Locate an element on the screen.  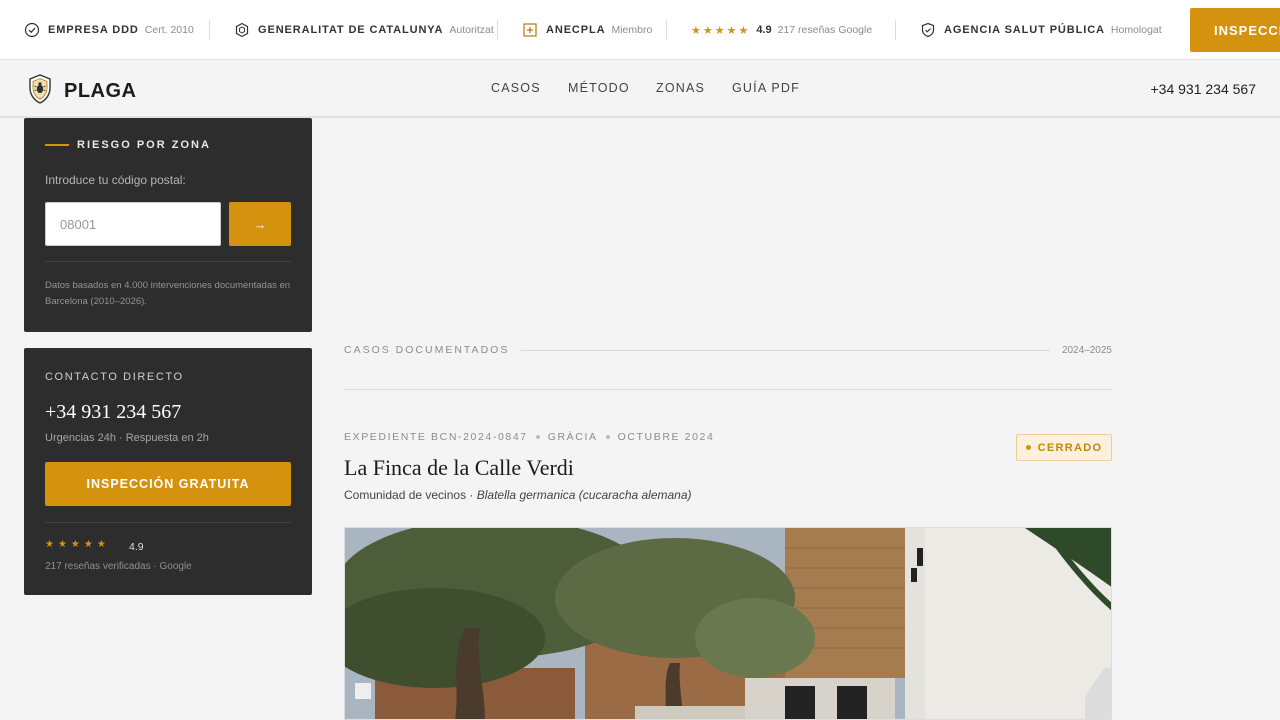
trust-item-generalitat: GENERALITAT DE CATALUNYA Autoritzat is located at coordinates (364, 30).